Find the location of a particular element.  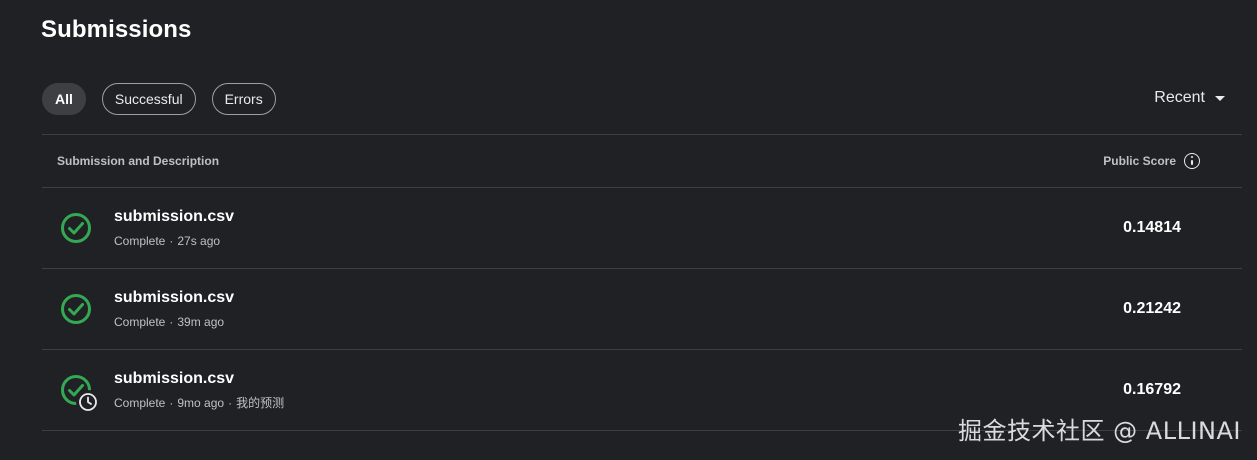

caret-down-icon is located at coordinates (1220, 98).